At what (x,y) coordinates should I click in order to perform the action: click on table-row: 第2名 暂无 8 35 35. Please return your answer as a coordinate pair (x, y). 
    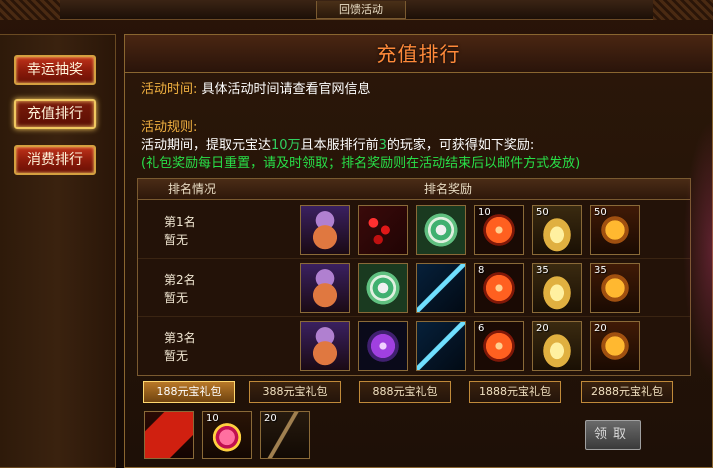
    Looking at the image, I should click on (414, 288).